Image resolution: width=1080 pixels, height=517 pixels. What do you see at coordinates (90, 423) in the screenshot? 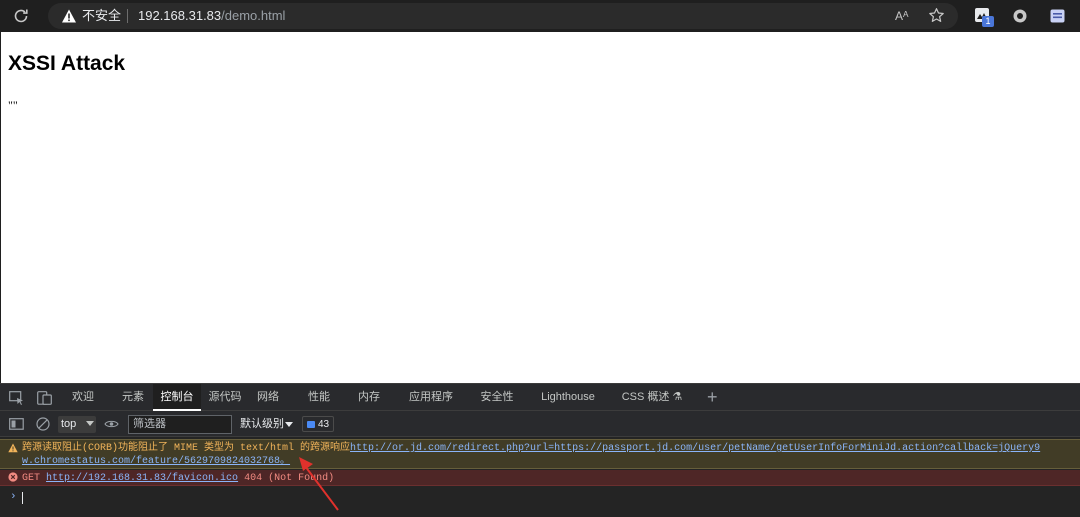
I see `context-dropdown-arrow-icon` at bounding box center [90, 423].